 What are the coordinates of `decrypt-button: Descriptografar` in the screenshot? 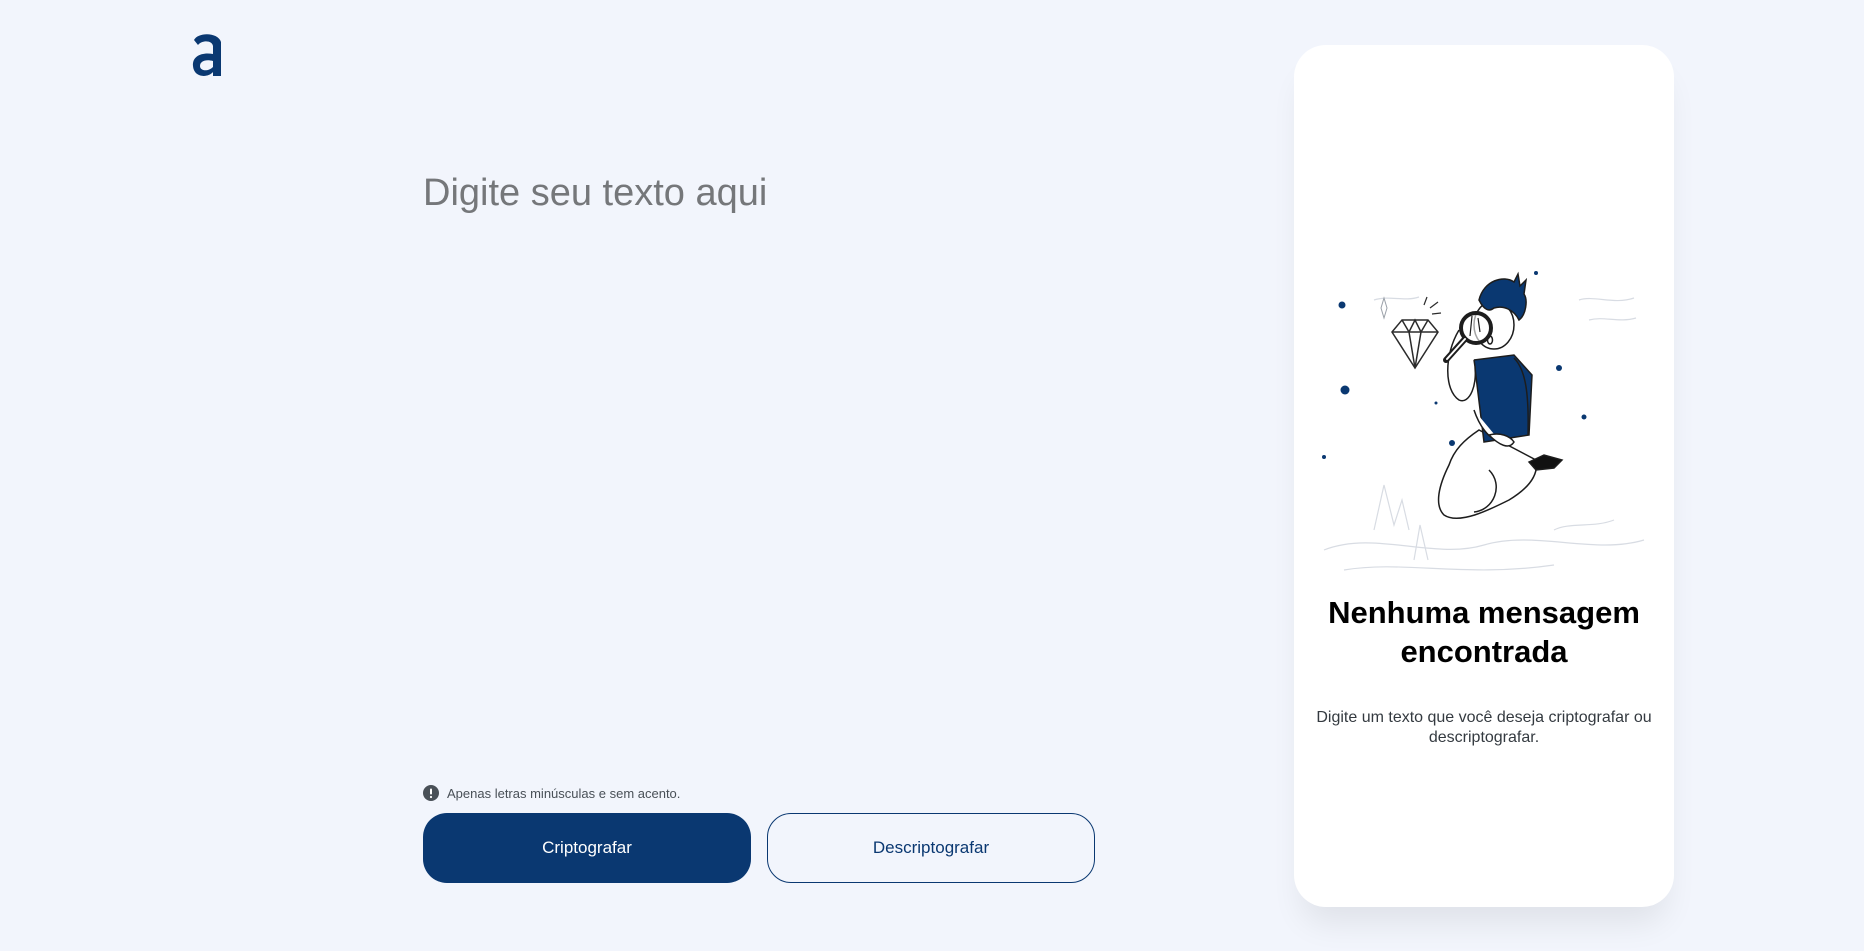 It's located at (931, 848).